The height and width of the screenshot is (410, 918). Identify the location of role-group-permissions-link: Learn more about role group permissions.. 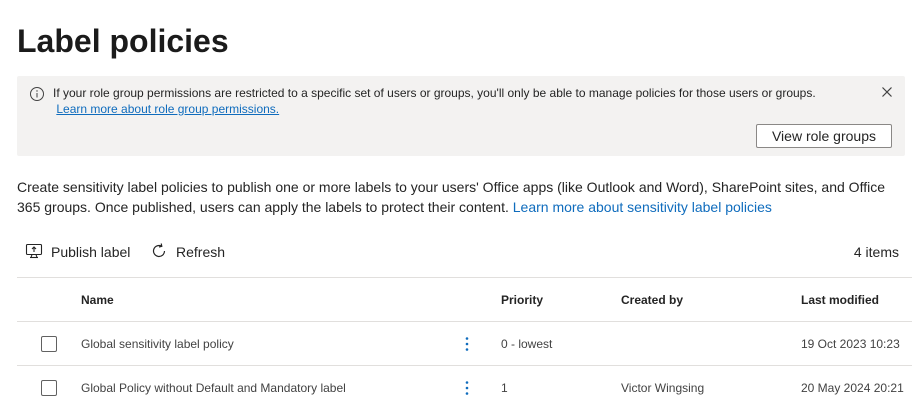
(167, 109).